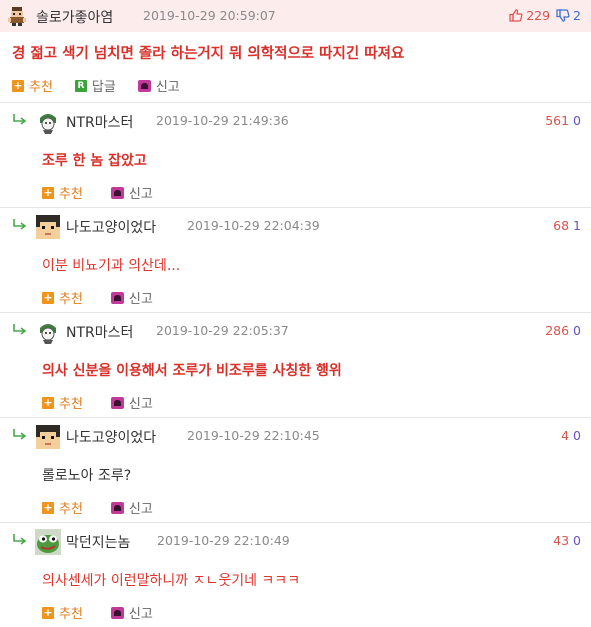 This screenshot has height=627, width=591. Describe the element at coordinates (222, 120) in the screenshot. I see `comment-date: 2019-10-29 21:49:36` at that location.